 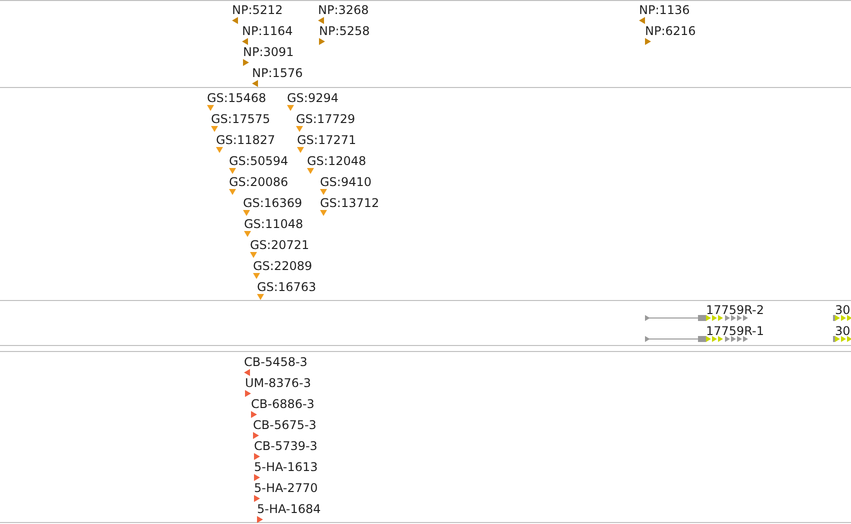 What do you see at coordinates (286, 287) in the screenshot?
I see `feature-label: GS:16763` at bounding box center [286, 287].